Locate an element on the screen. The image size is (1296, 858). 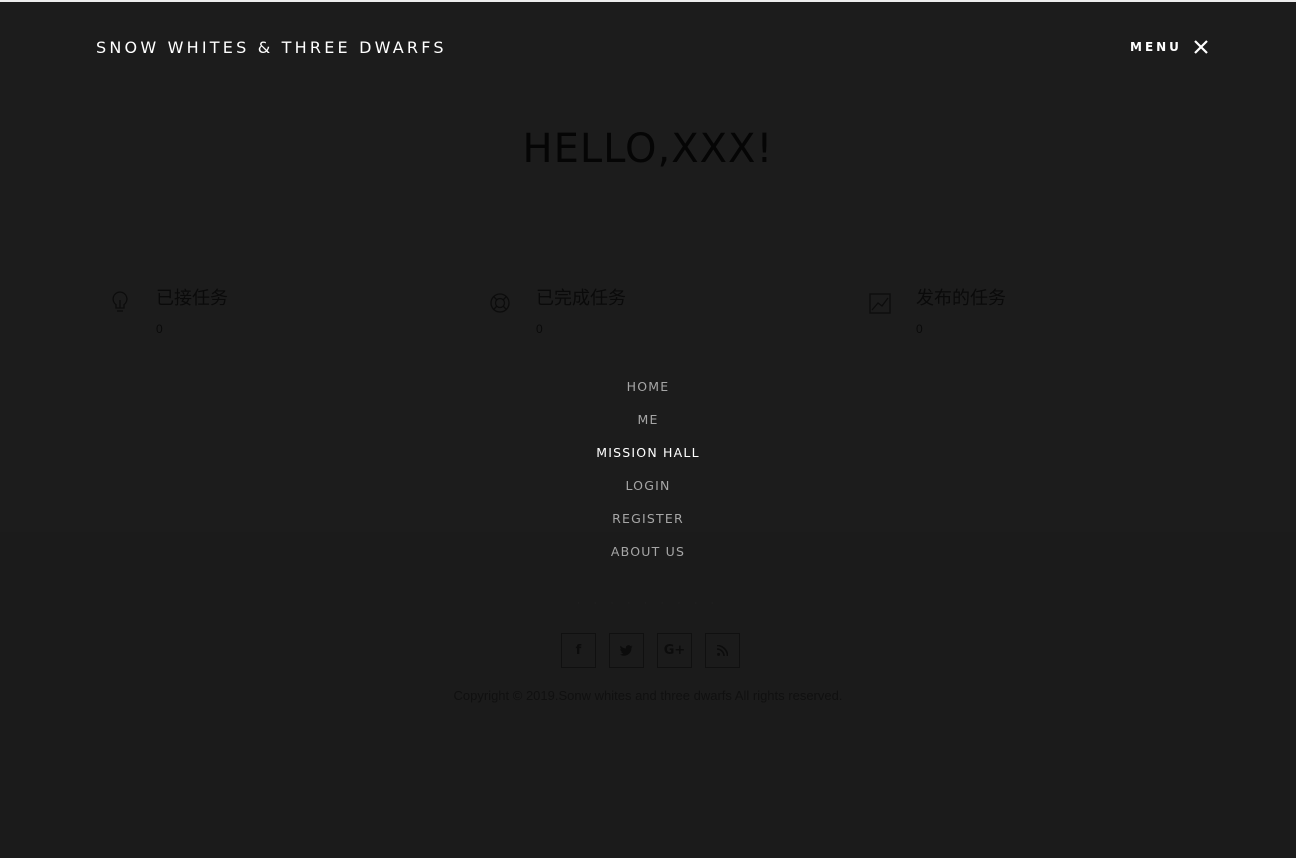
stat-title: 已接任务 is located at coordinates (192, 298).